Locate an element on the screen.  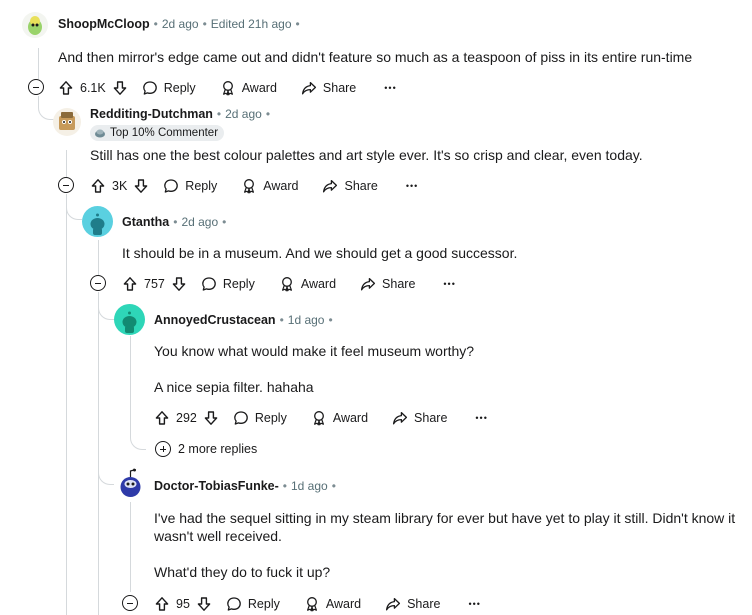
vote-count: 6.1K is located at coordinates (93, 88).